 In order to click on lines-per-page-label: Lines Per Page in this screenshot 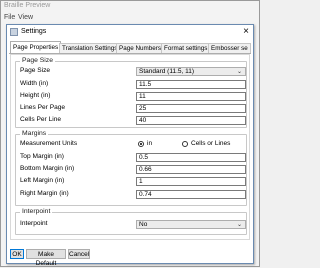, I will do `click(43, 107)`.